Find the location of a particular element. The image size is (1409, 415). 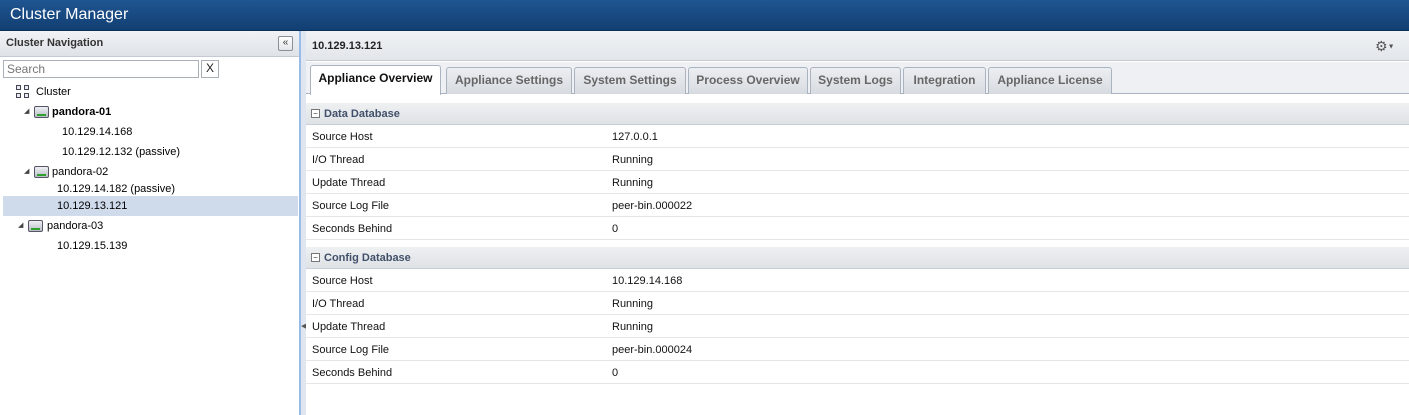

table-row: Source Host 127.0.0.1 is located at coordinates (857, 136).